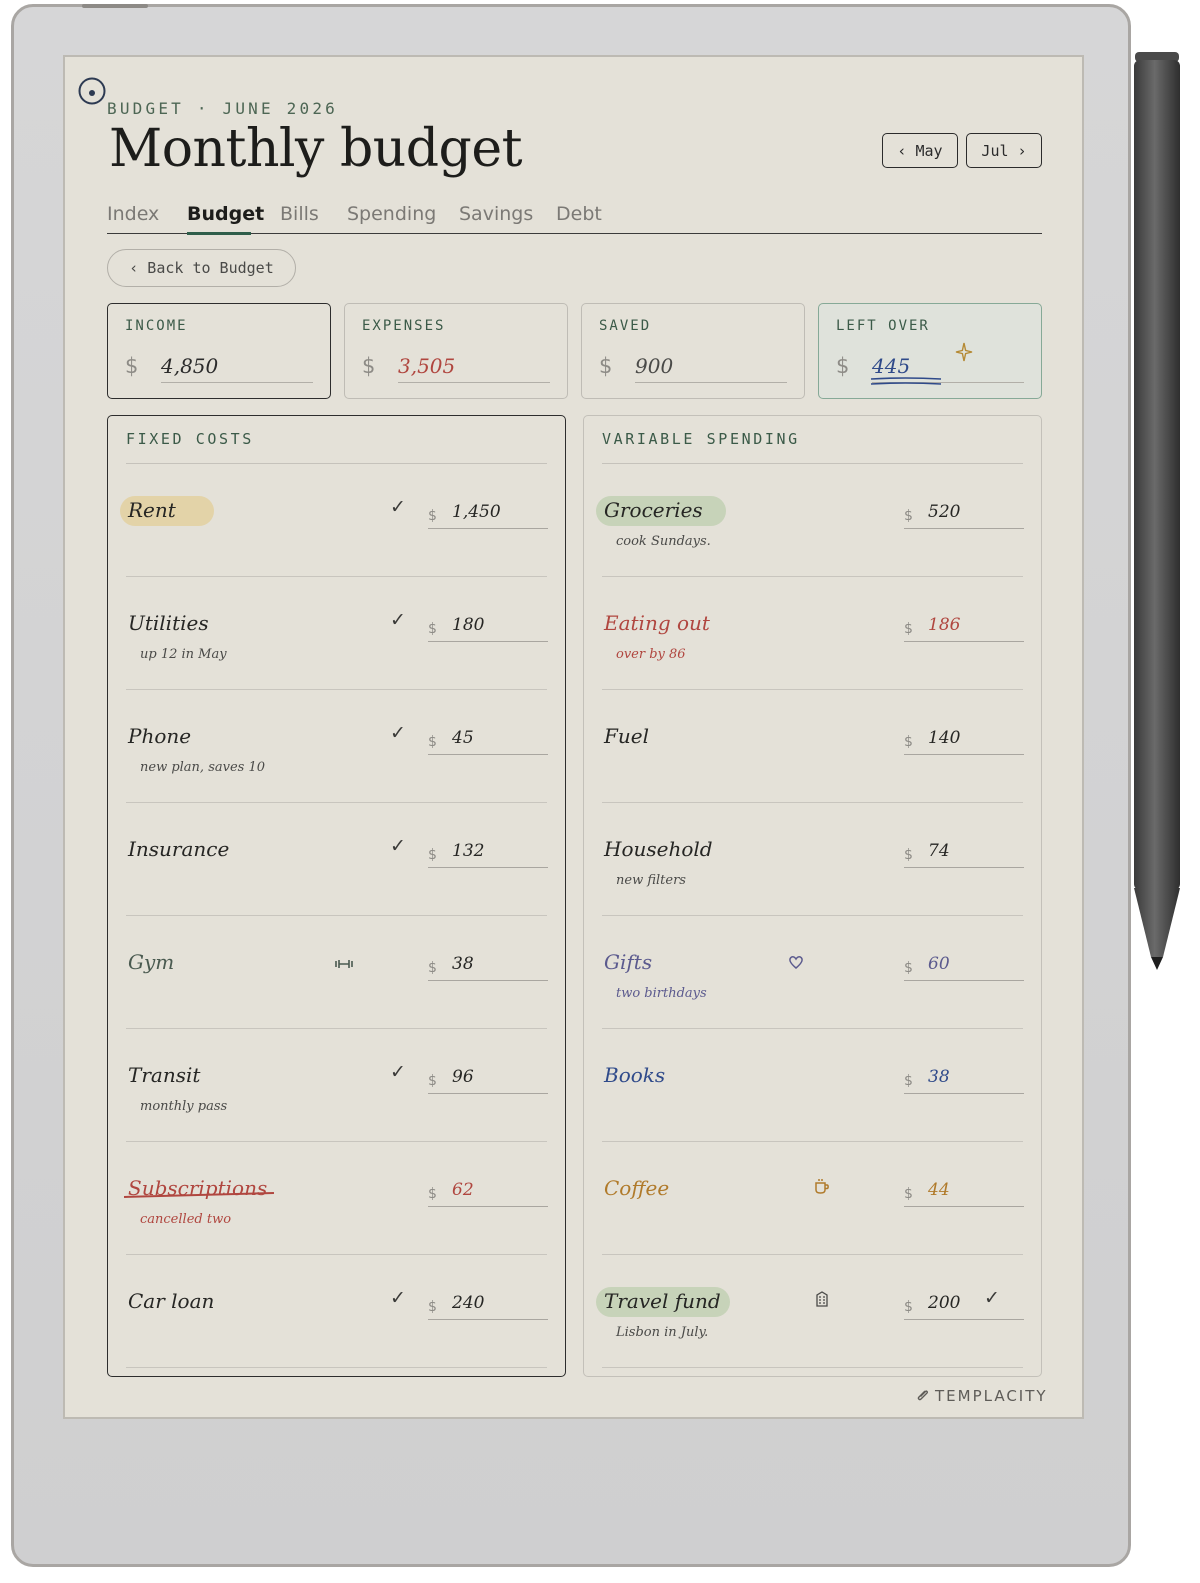 This screenshot has width=1200, height=1583. I want to click on row-name: Gifts, so click(628, 962).